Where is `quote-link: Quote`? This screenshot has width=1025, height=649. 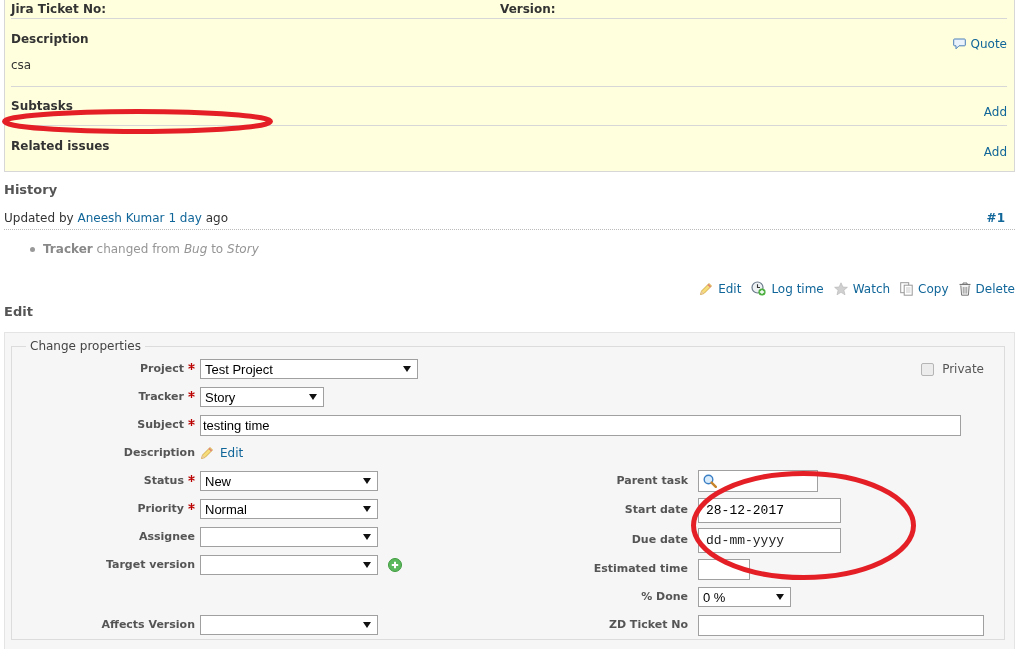 quote-link: Quote is located at coordinates (979, 44).